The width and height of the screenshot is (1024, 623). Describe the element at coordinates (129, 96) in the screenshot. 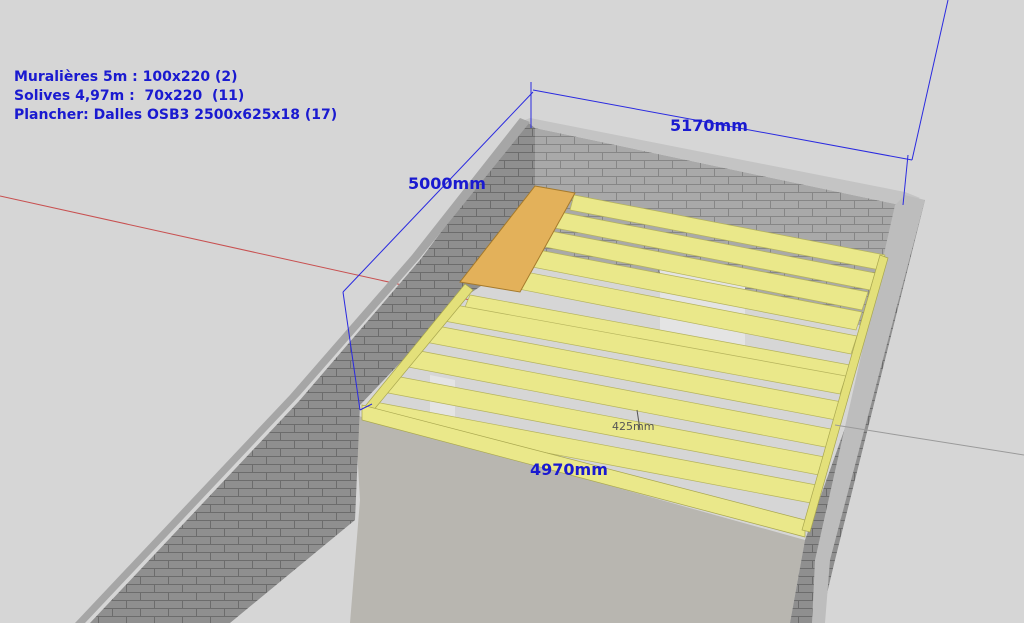

I see `legend-line-solives: Solives 4,97m : 70x220 (11)` at that location.